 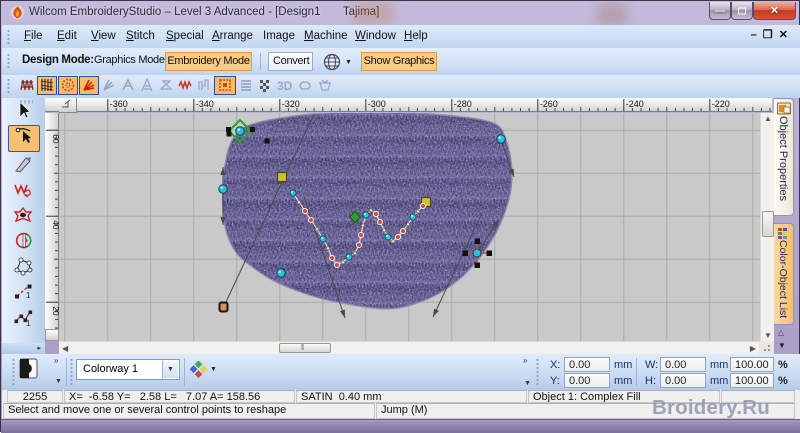 What do you see at coordinates (377, 104) in the screenshot?
I see `svg-text: -300` at bounding box center [377, 104].